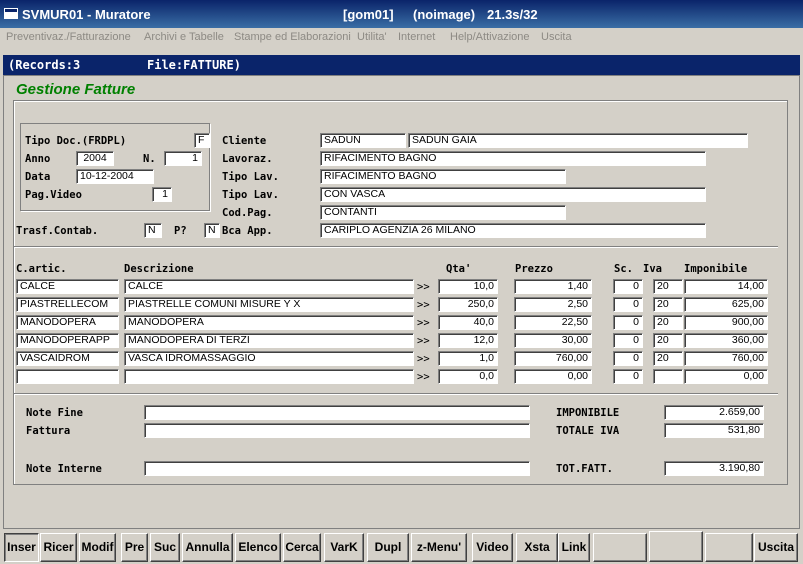 Image resolution: width=803 pixels, height=564 pixels. What do you see at coordinates (58, 547) in the screenshot?
I see `ricer-button: Ricer` at bounding box center [58, 547].